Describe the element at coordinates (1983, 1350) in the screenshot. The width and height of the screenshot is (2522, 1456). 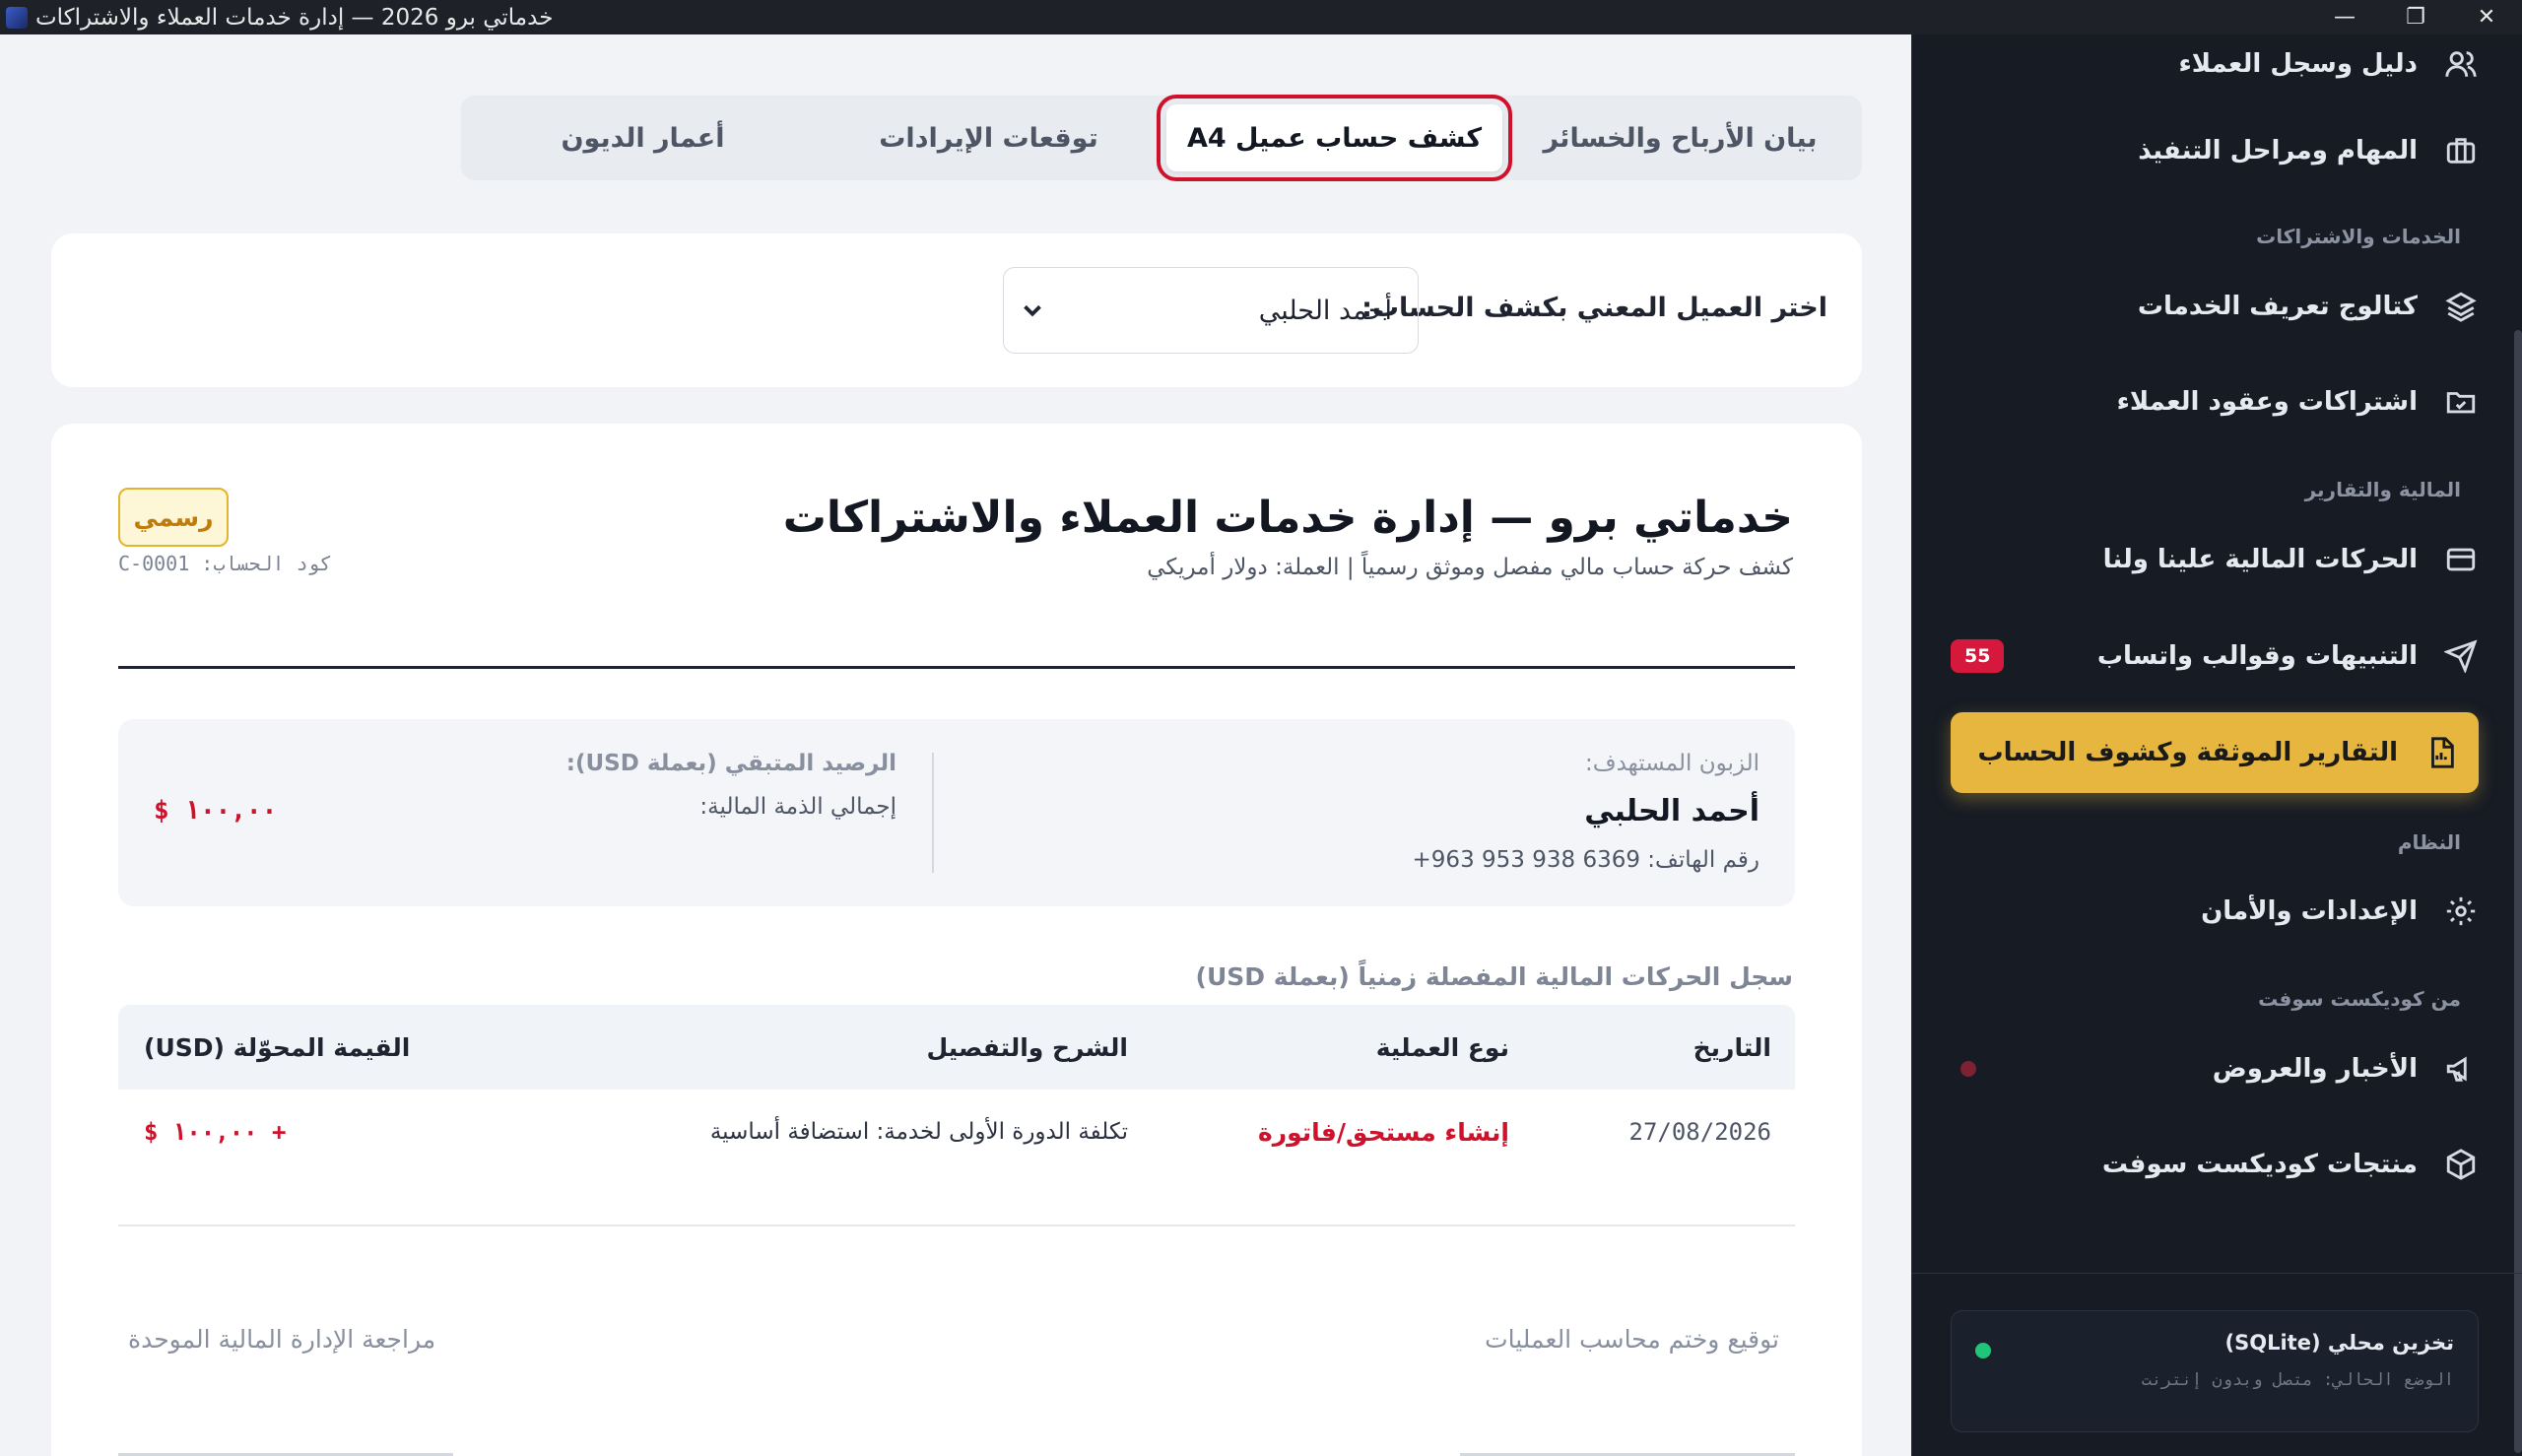
I see `online-status-dot` at that location.